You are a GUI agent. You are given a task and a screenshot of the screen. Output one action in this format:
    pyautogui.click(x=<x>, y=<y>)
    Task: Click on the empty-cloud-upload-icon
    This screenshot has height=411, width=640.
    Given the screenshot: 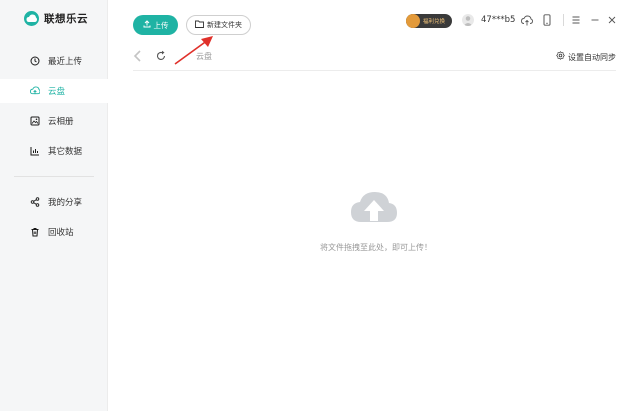 What is the action you would take?
    pyautogui.click(x=374, y=207)
    